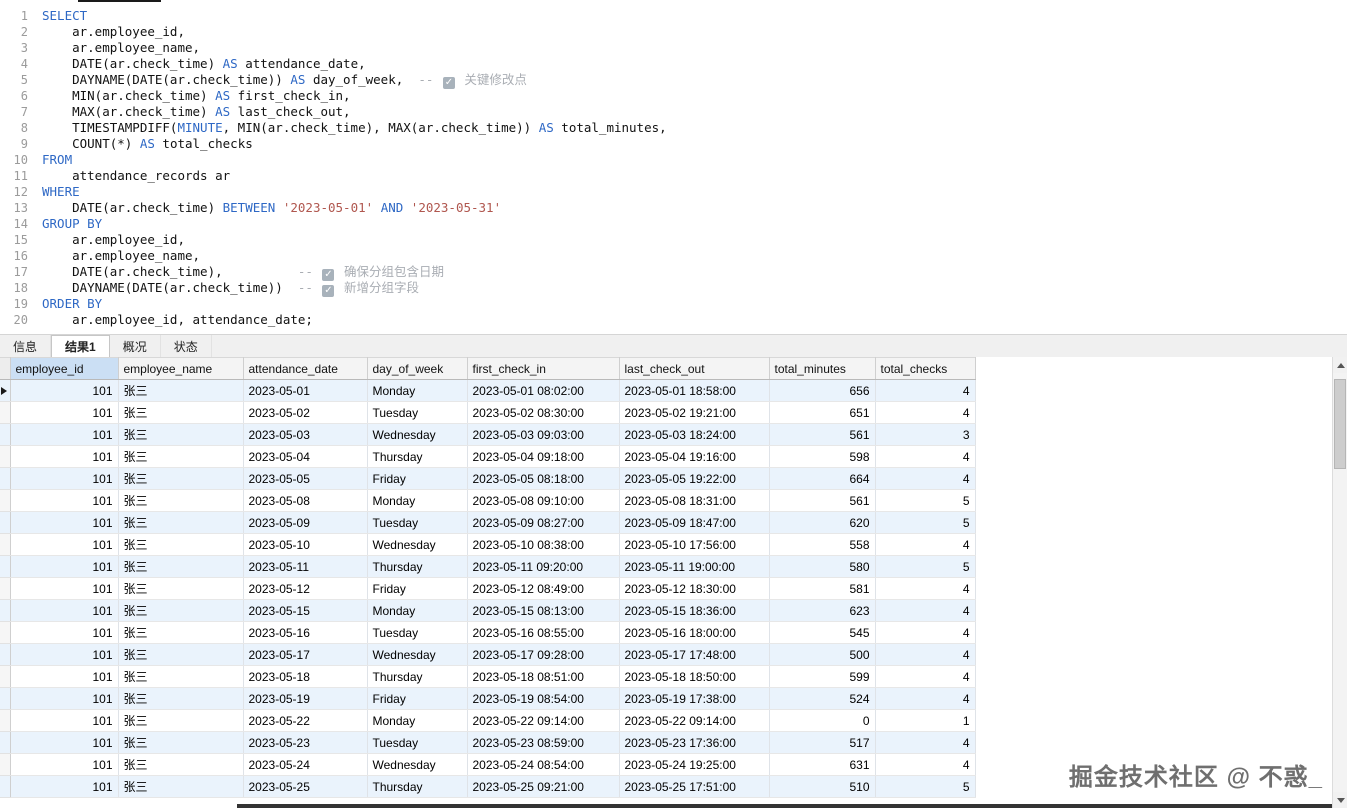 This screenshot has width=1347, height=808. Describe the element at coordinates (784, 806) in the screenshot. I see `horizontal-scrollbar-thumb` at that location.